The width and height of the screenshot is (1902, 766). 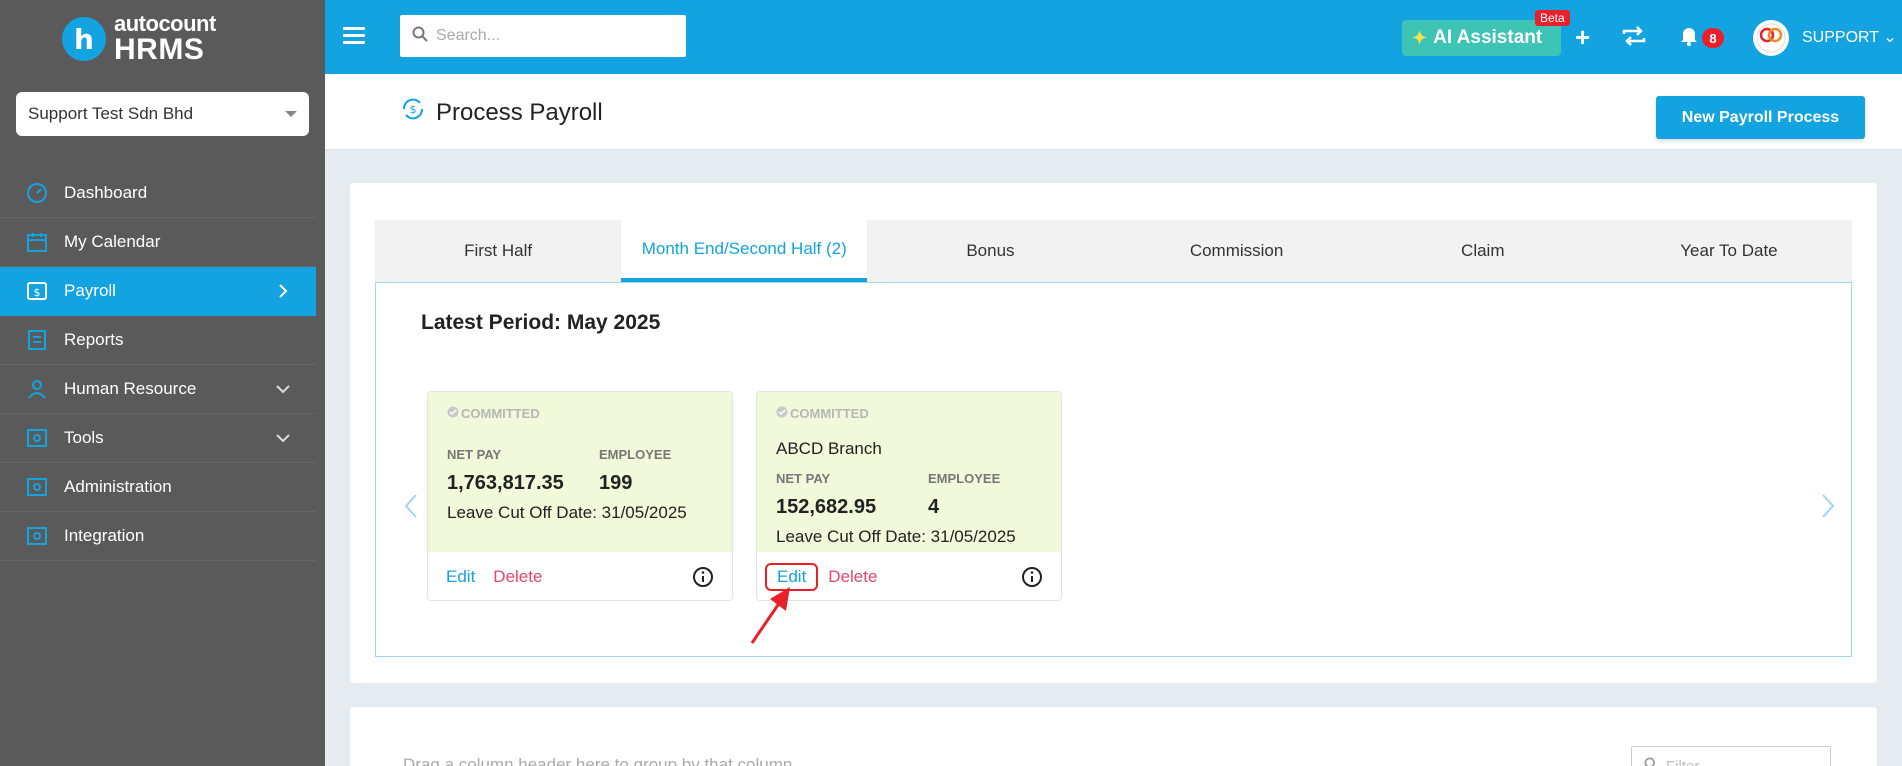 I want to click on sidebar-item-tools: Tools, so click(x=158, y=438).